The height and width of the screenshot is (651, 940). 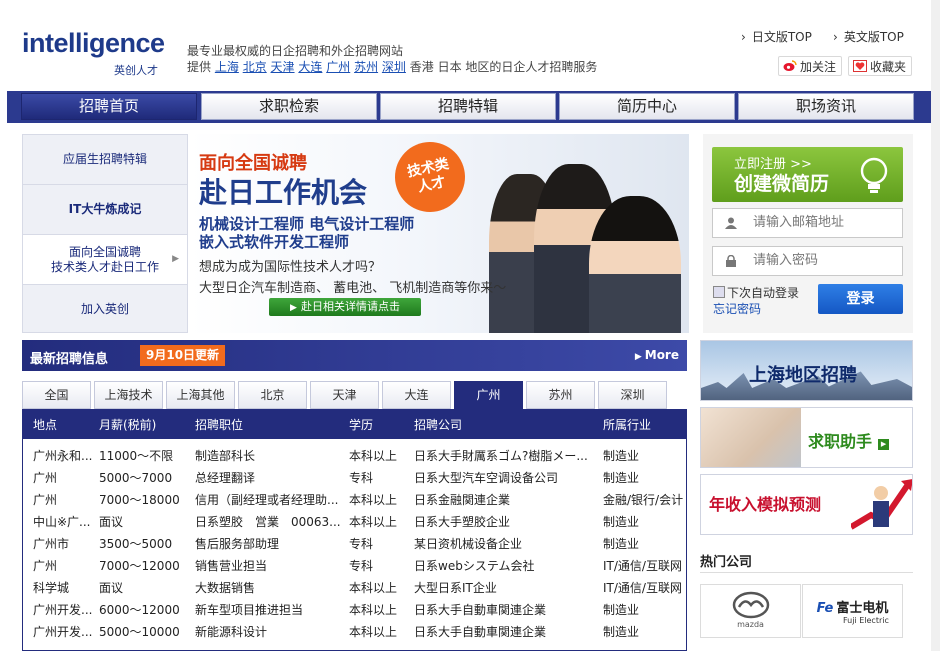 What do you see at coordinates (270, 477) in the screenshot?
I see `table-cell: 总经理翻译` at bounding box center [270, 477].